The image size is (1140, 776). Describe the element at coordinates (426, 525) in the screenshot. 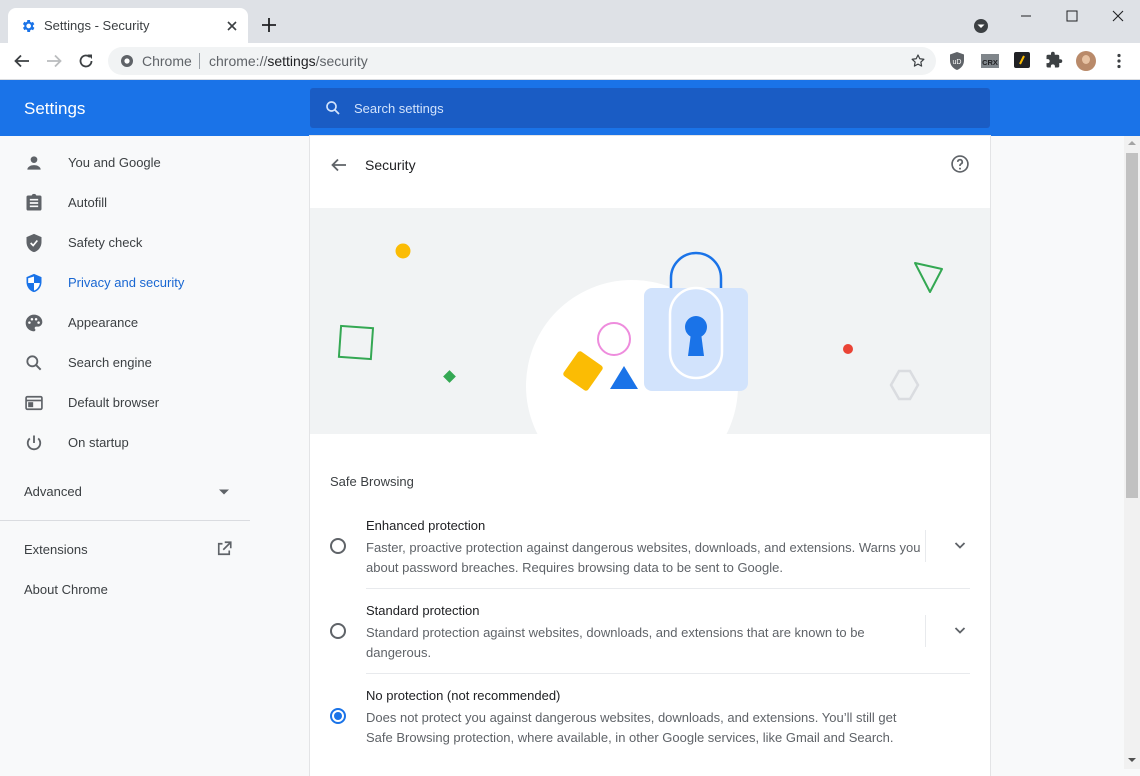

I see `option-title: Enhanced protection` at that location.